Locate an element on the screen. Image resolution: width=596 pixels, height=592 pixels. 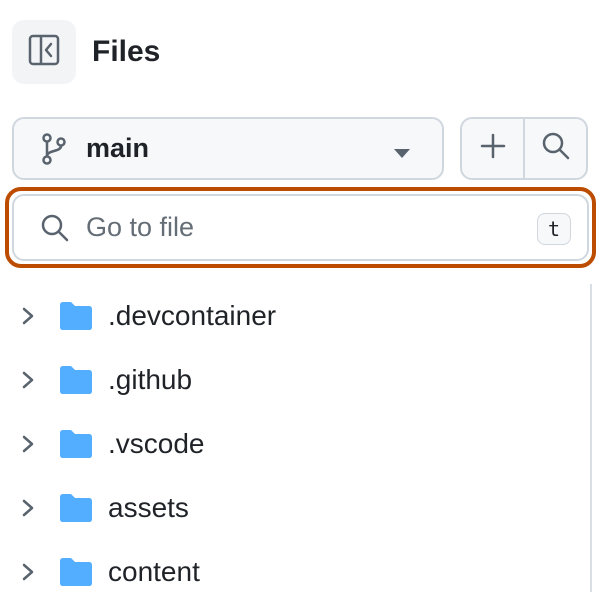
sidebar-collapse-icon is located at coordinates (44, 52).